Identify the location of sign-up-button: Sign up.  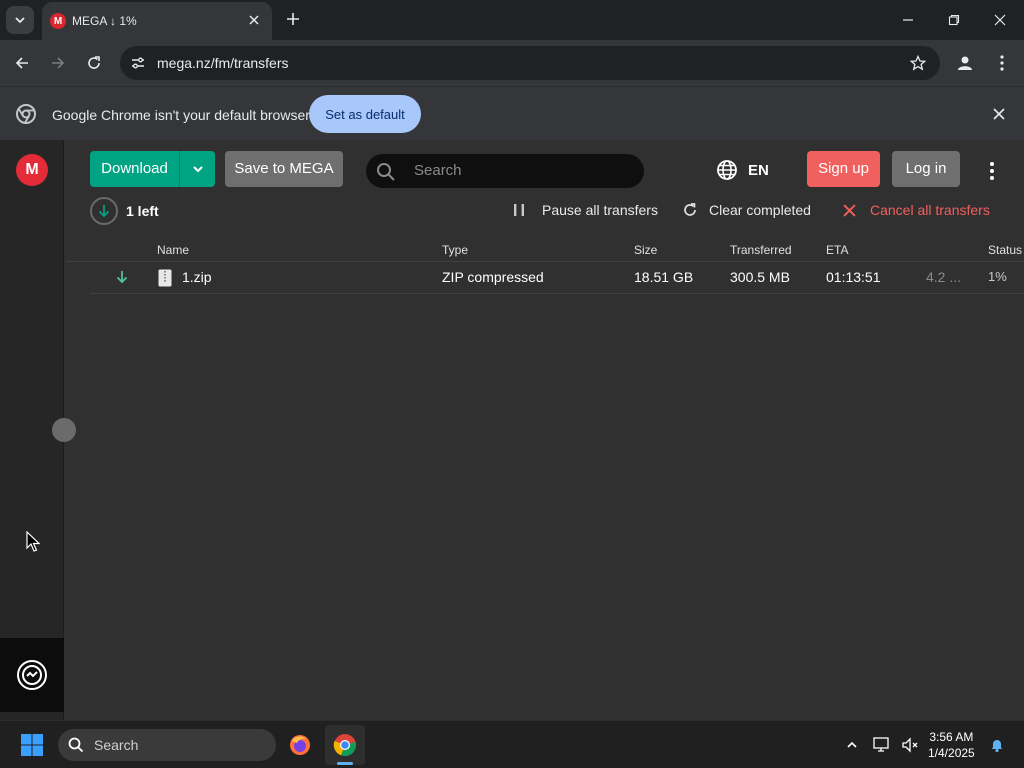
(843, 169).